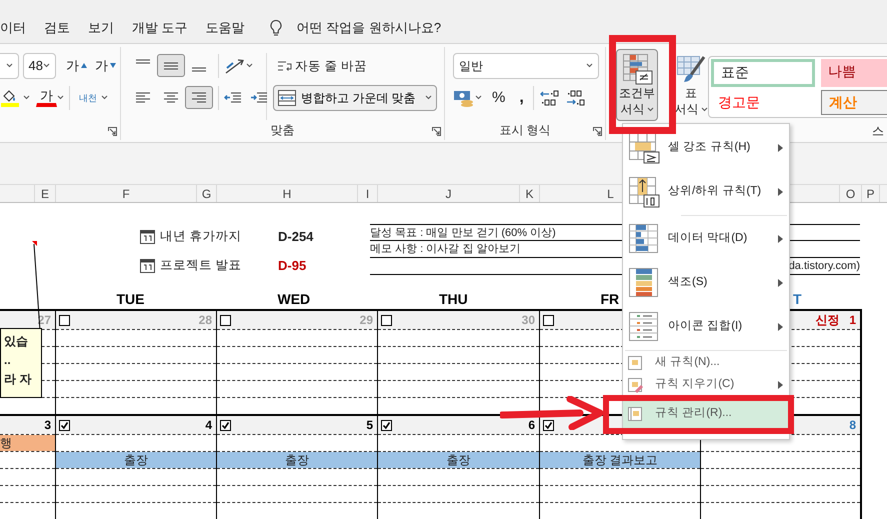 The width and height of the screenshot is (887, 519). I want to click on menu-tab: 도움말, so click(225, 28).